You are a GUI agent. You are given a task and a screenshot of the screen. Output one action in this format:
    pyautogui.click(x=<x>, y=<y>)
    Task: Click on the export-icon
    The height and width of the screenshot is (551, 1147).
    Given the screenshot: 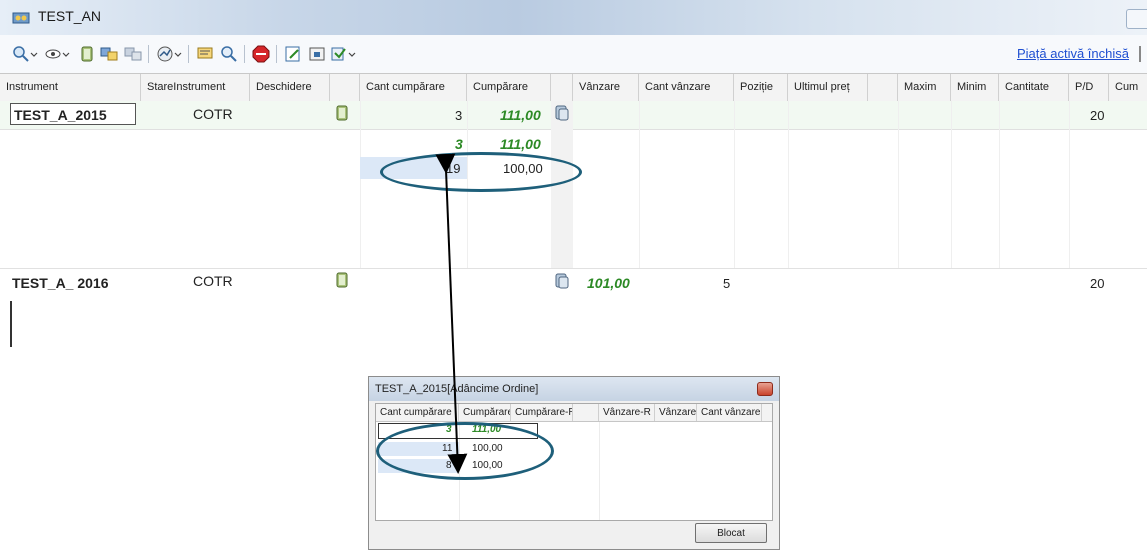 What is the action you would take?
    pyautogui.click(x=317, y=54)
    